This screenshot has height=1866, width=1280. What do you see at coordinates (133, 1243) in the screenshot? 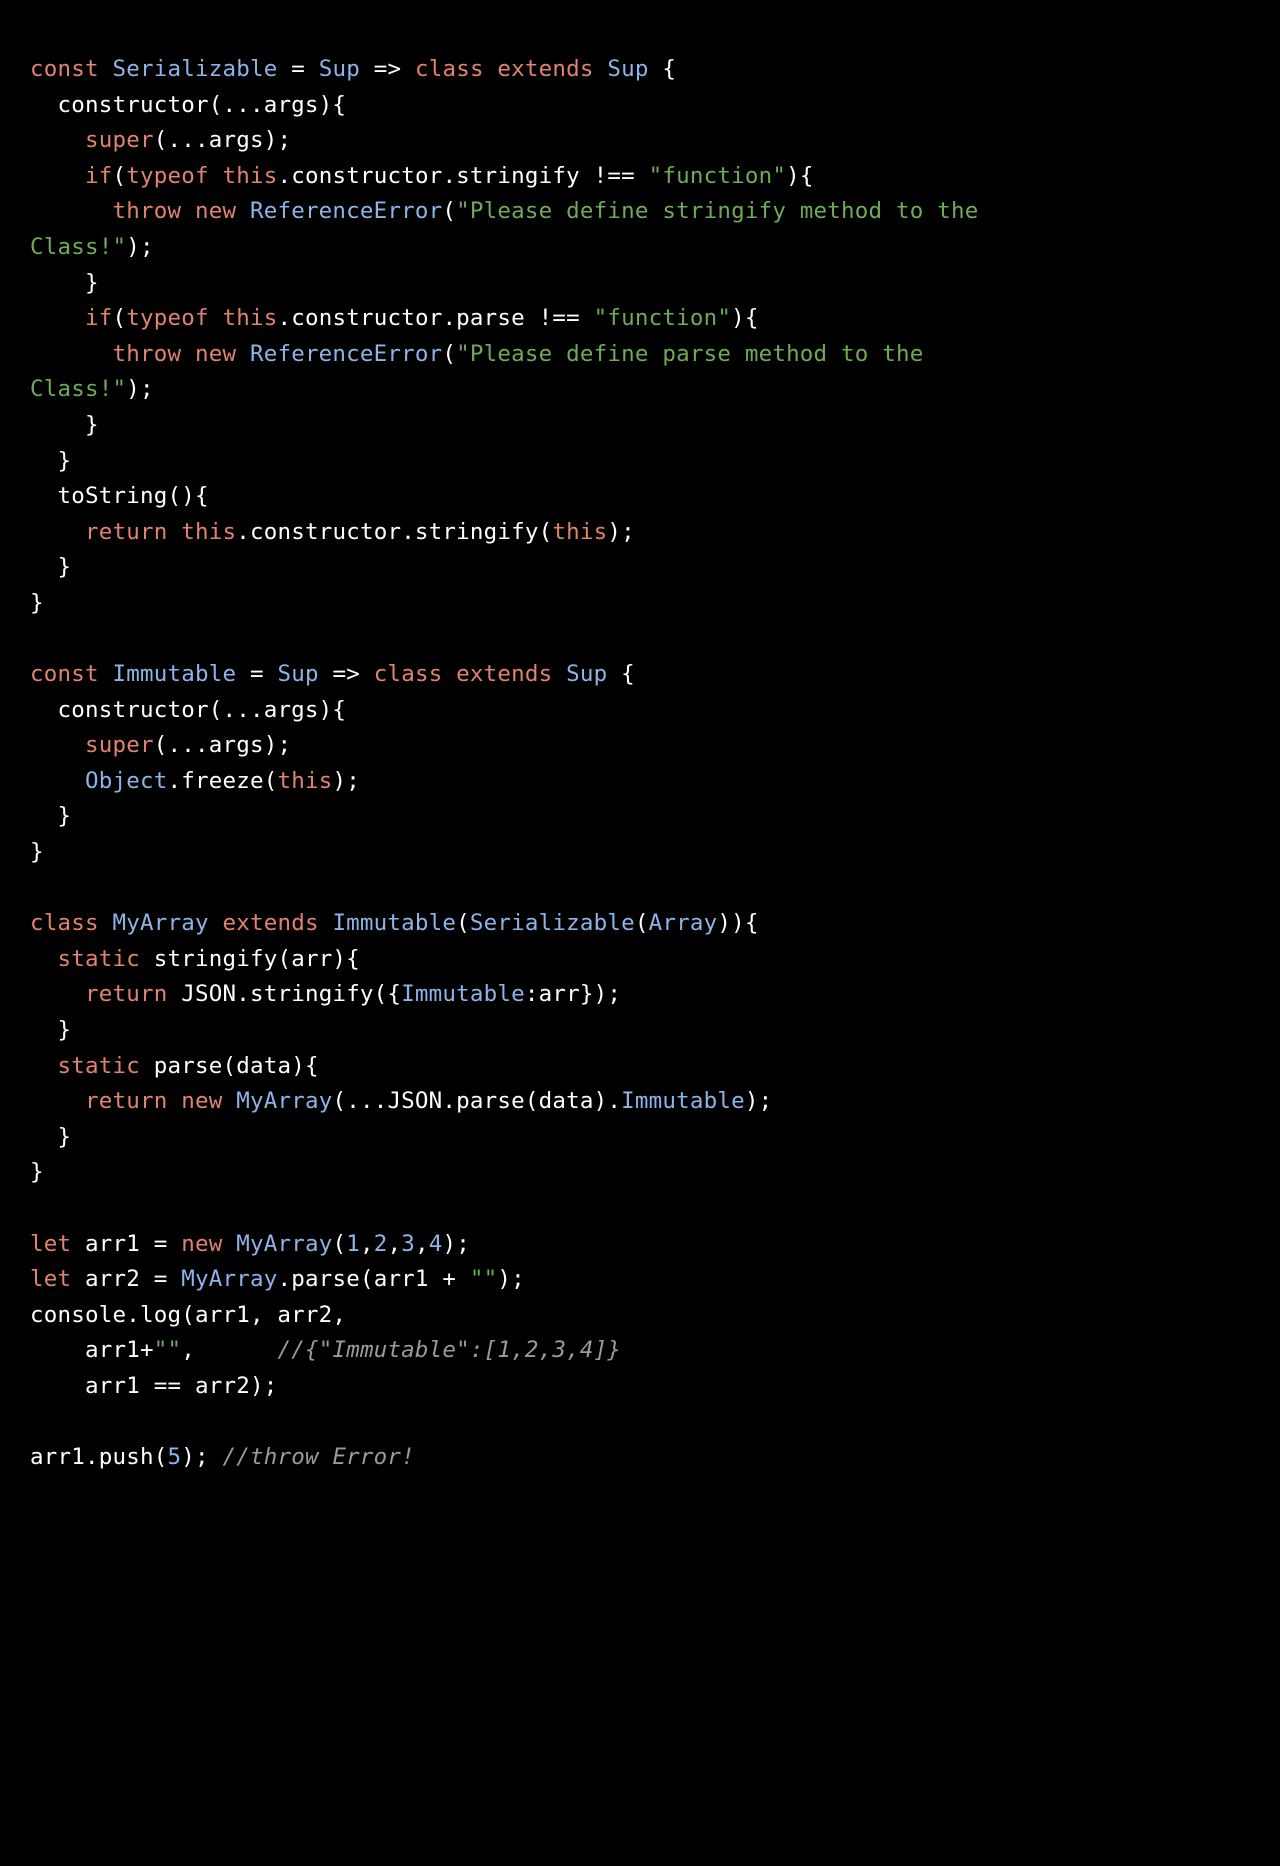
I see `code-token-pl: arr1 =` at bounding box center [133, 1243].